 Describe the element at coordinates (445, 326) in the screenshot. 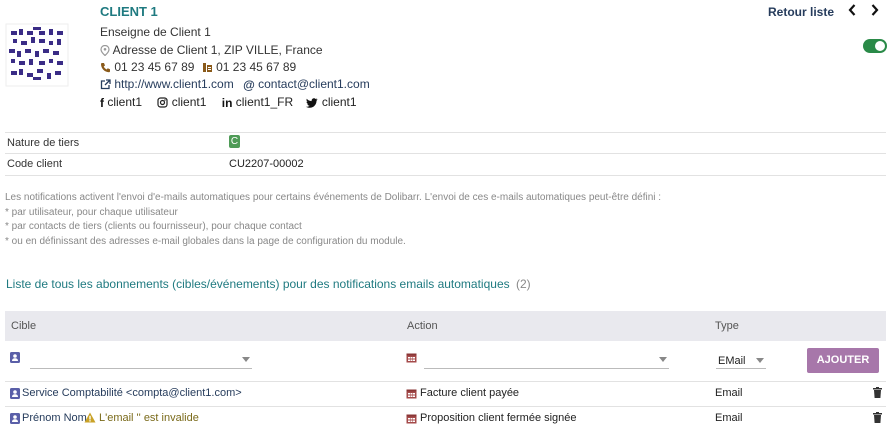

I see `table-header: Cible Action Type` at that location.